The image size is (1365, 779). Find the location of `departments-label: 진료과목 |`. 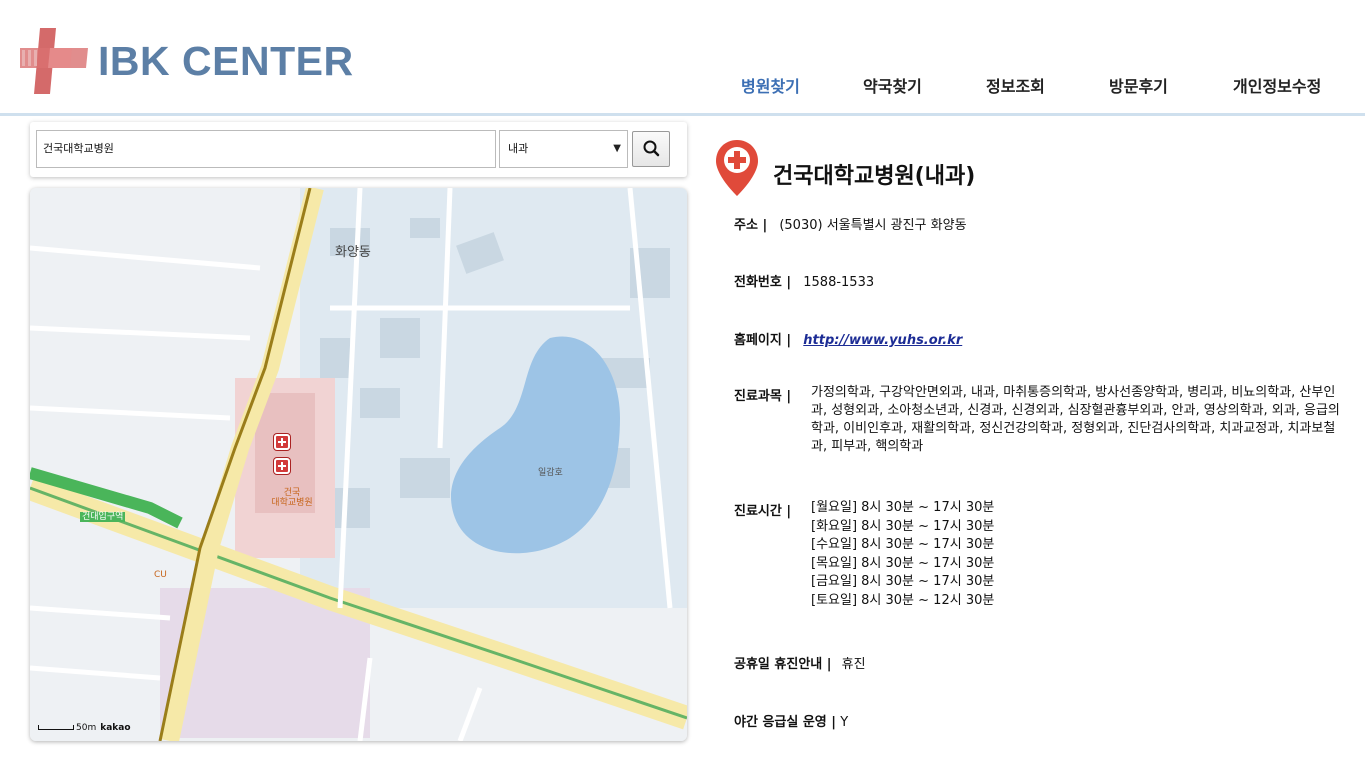

departments-label: 진료과목 | is located at coordinates (763, 396).